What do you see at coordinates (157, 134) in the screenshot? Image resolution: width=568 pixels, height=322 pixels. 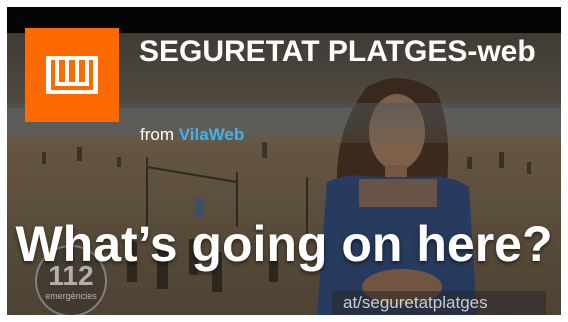 I see `byline-prefix: from` at bounding box center [157, 134].